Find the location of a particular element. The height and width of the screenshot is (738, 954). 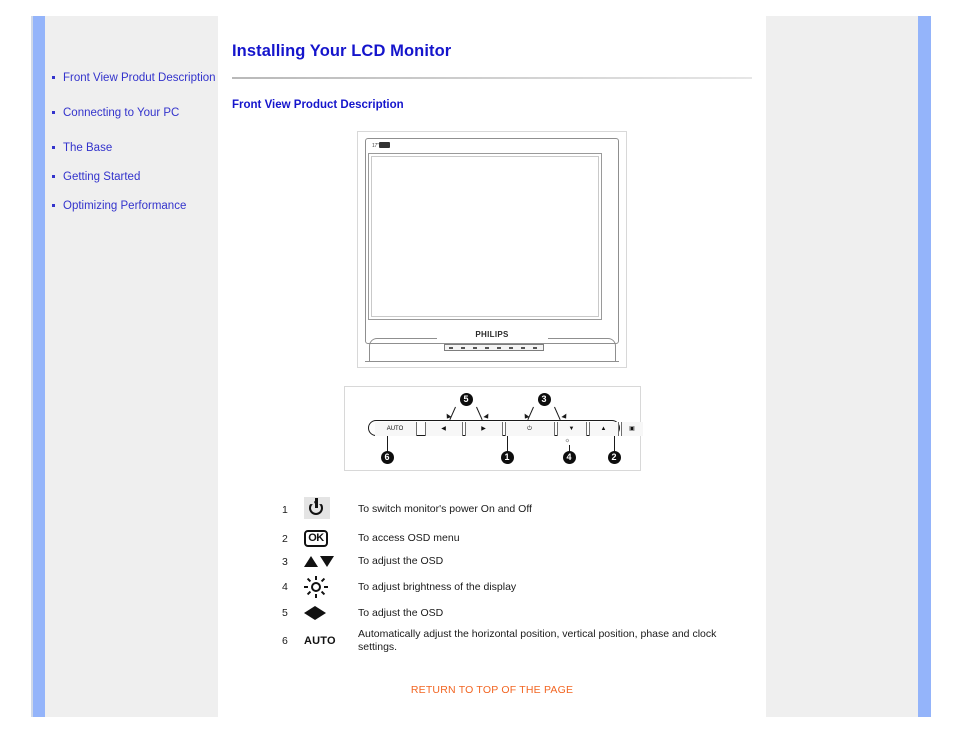

legend-description: To access OSD menu is located at coordinates (409, 538).